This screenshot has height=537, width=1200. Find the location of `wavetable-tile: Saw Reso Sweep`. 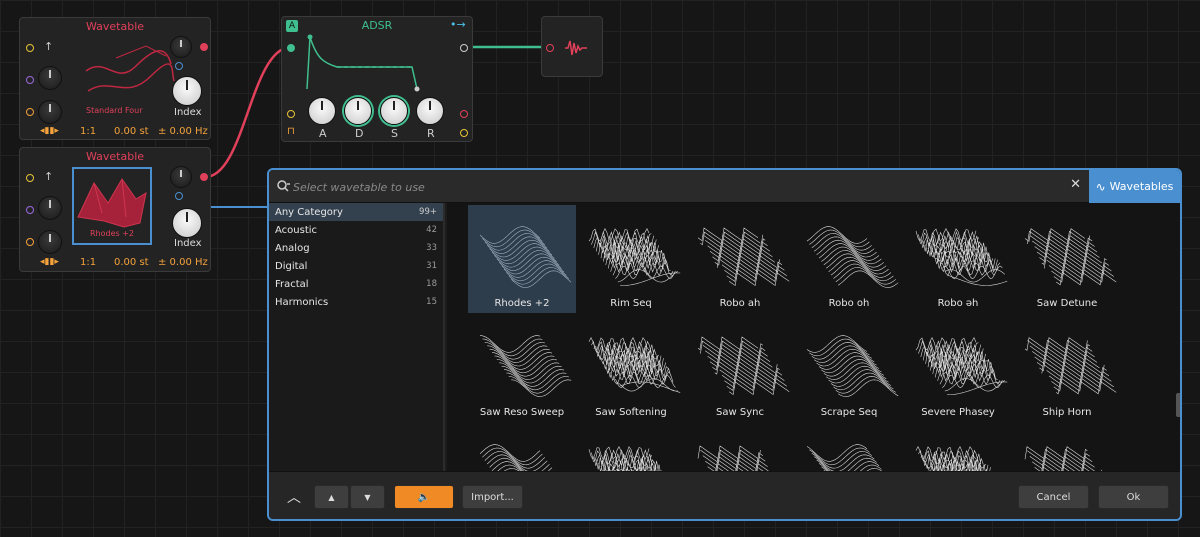

wavetable-tile: Saw Reso Sweep is located at coordinates (522, 368).